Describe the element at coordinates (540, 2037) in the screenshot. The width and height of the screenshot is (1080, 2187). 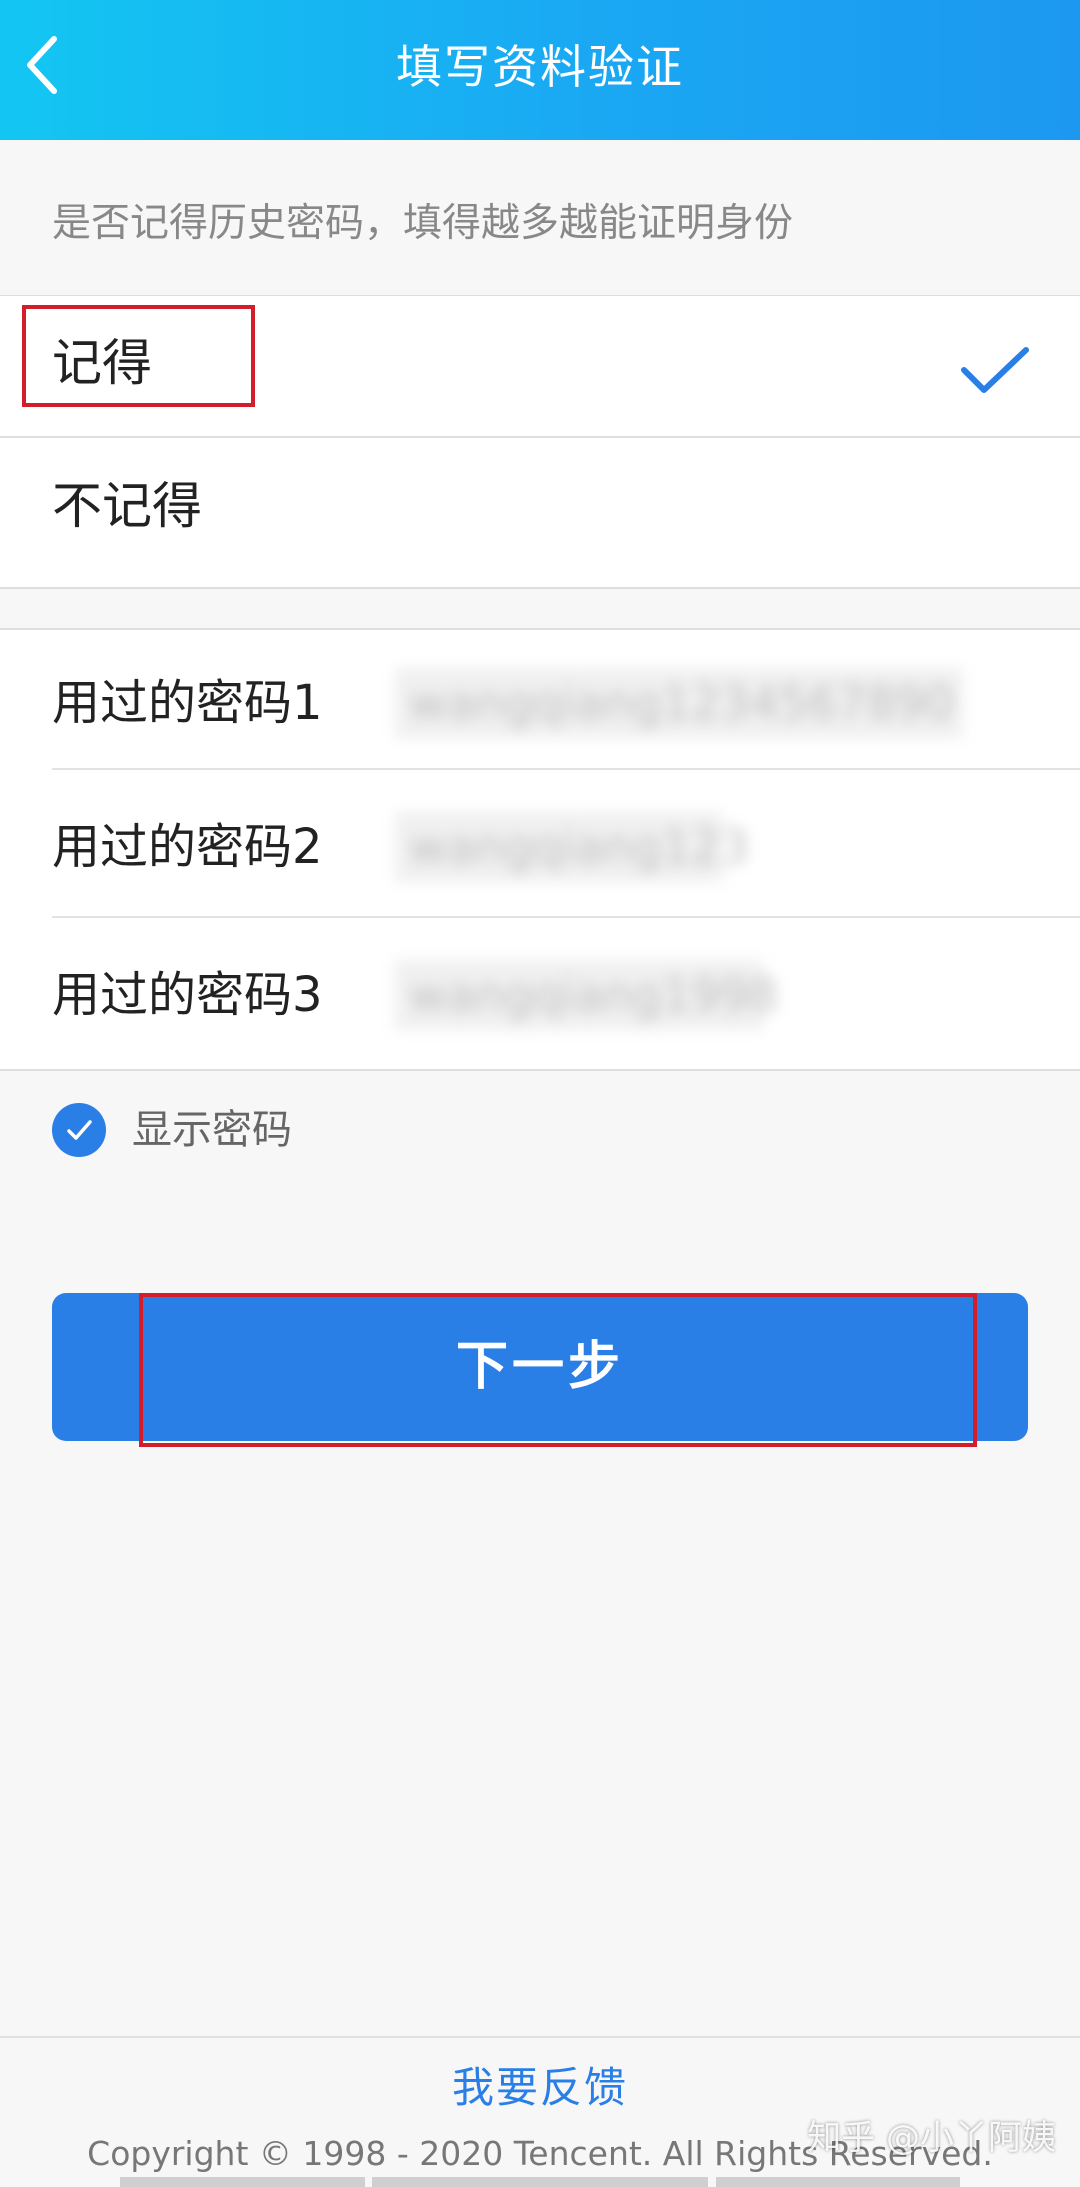
I see `footer-divider` at that location.